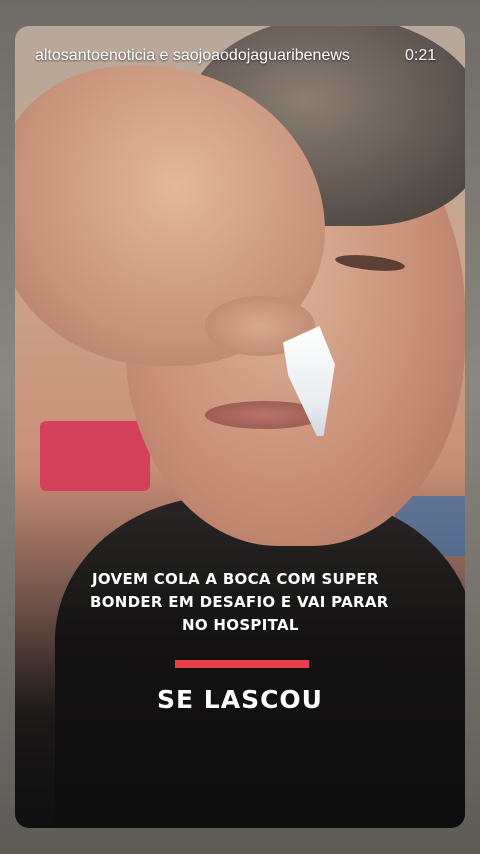  What do you see at coordinates (242, 664) in the screenshot?
I see `accent-divider` at bounding box center [242, 664].